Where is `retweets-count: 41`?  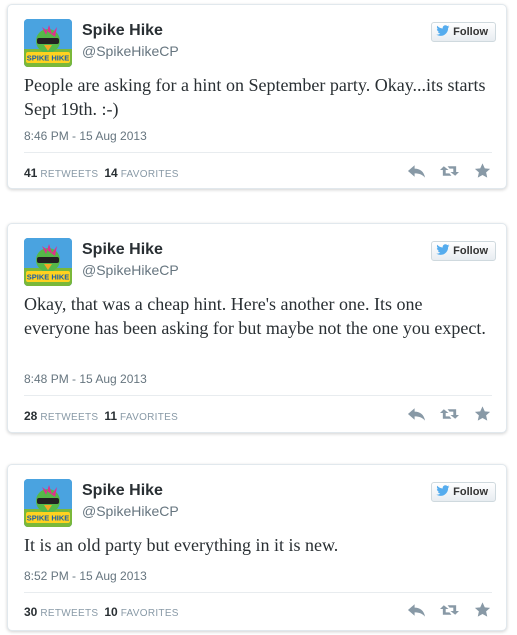
retweets-count: 41 is located at coordinates (30, 173).